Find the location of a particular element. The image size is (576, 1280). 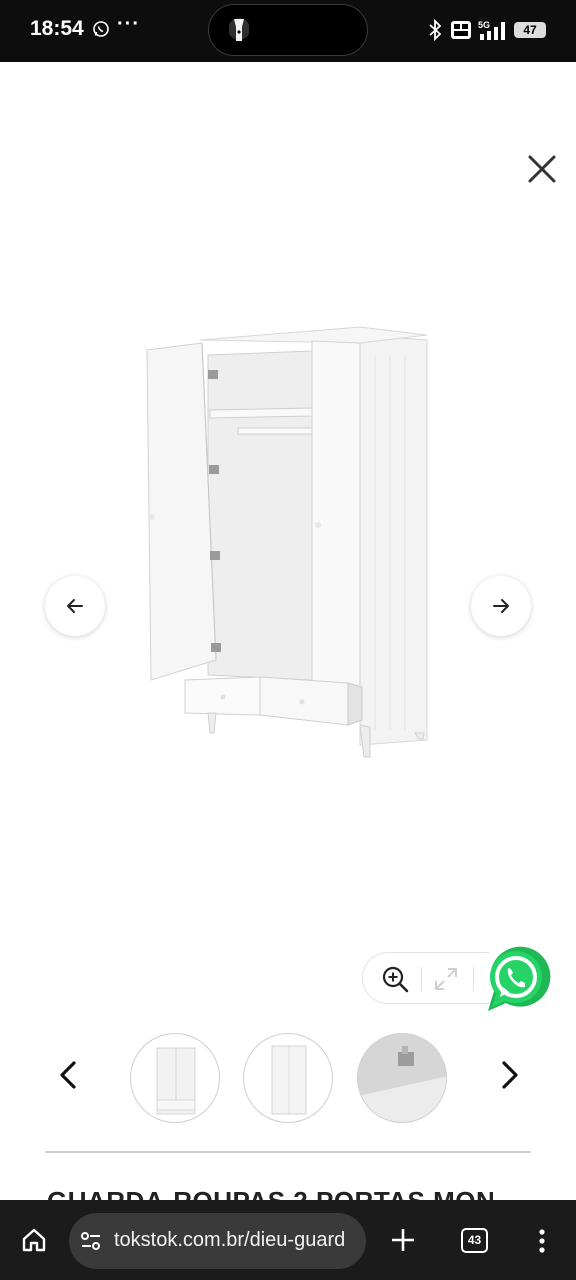

status-icons: 5G 47 is located at coordinates (486, 30).